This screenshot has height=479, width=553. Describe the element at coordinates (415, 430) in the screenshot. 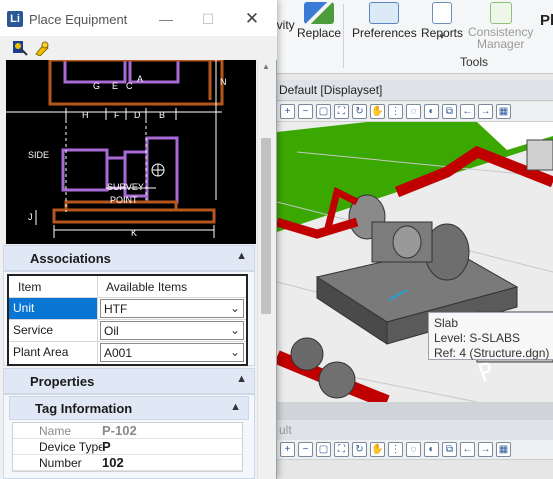

I see `view-2-title-bar: ult` at that location.